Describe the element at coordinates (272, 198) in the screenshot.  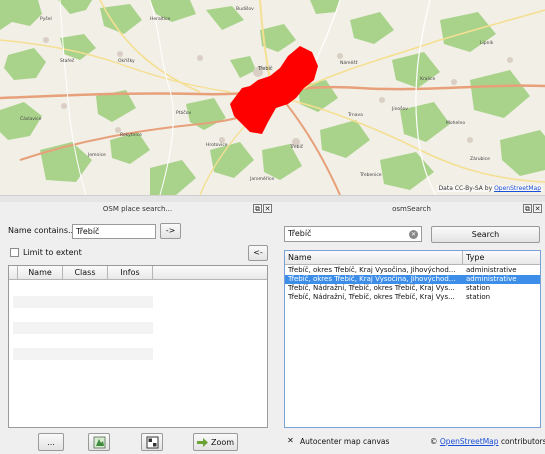
I see `dock-splitter` at that location.